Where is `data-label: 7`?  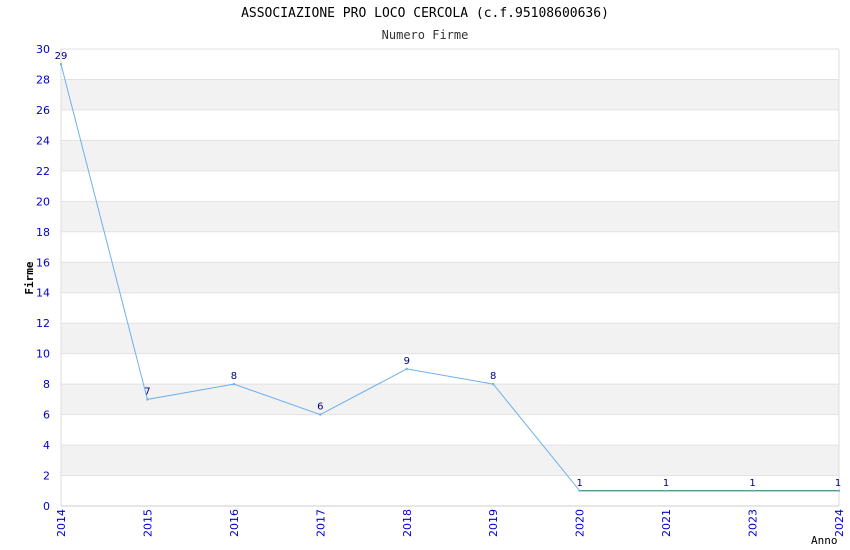 data-label: 7 is located at coordinates (147, 391).